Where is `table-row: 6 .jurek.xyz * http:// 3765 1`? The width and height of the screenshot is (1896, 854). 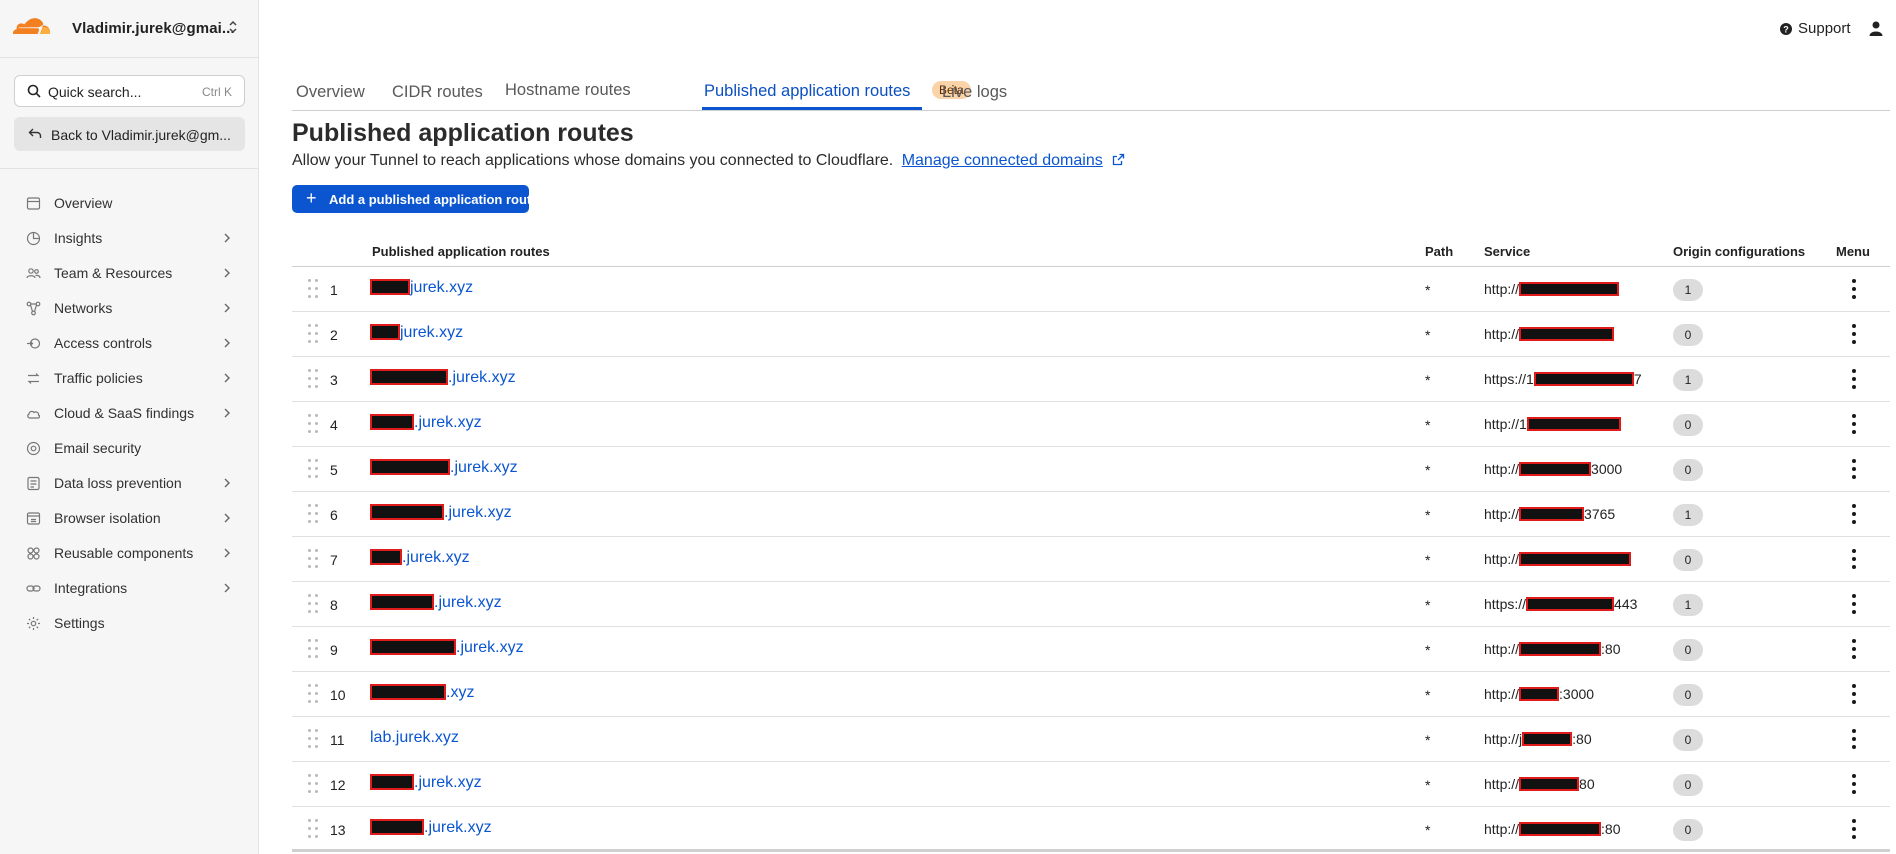
table-row: 6 .jurek.xyz * http:// 3765 1 is located at coordinates (1091, 514).